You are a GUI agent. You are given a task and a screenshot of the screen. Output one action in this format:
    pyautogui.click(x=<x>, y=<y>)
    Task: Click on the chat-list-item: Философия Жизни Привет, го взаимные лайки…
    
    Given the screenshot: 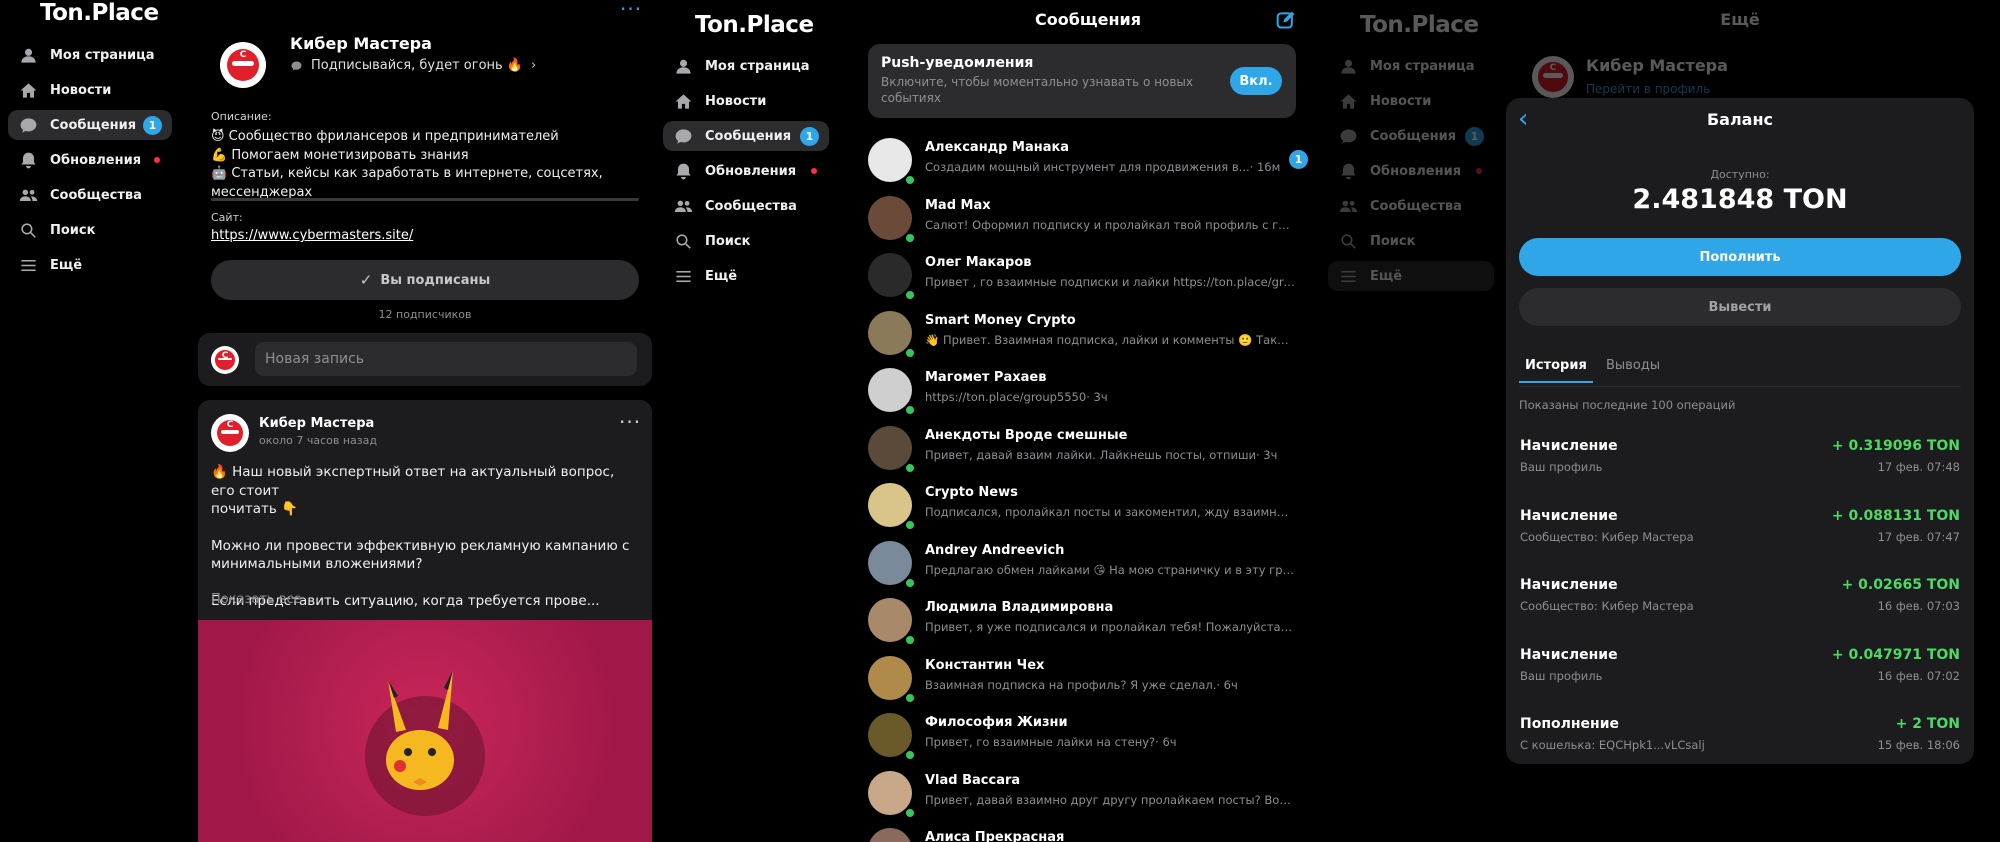 What is the action you would take?
    pyautogui.click(x=1088, y=739)
    